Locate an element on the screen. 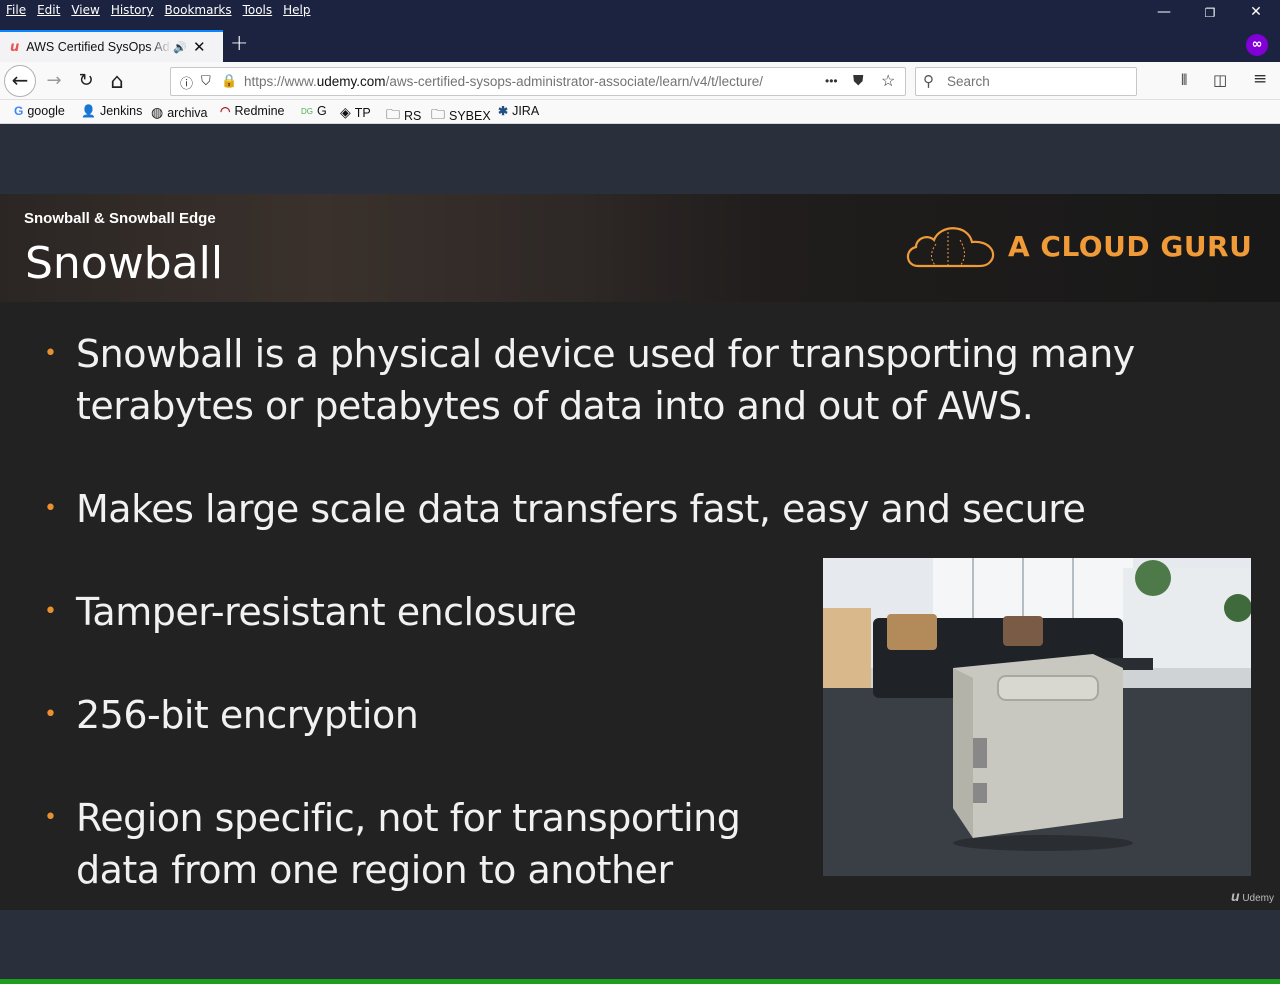  info-icon: ⓘ is located at coordinates (186, 82).